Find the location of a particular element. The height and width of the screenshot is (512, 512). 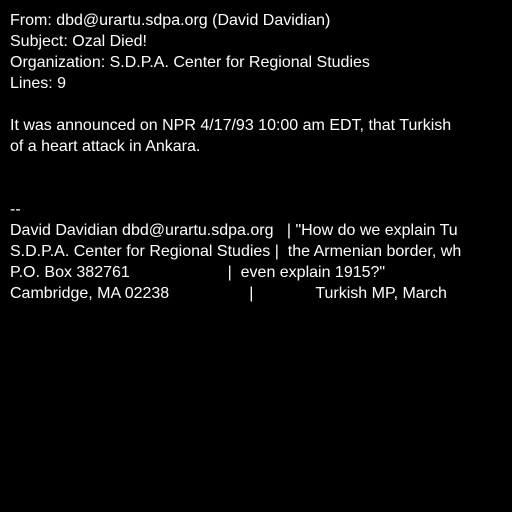

signature-line-4: Cambridge, MA 02238 | Turkish MP, March is located at coordinates (228, 293).